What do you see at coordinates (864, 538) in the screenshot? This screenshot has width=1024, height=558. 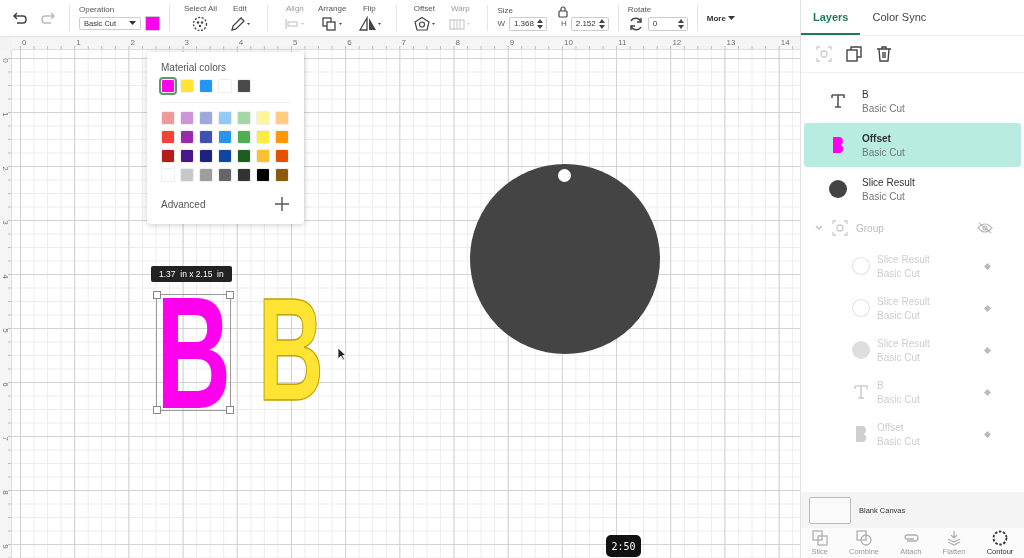 I see `combine-icon` at bounding box center [864, 538].